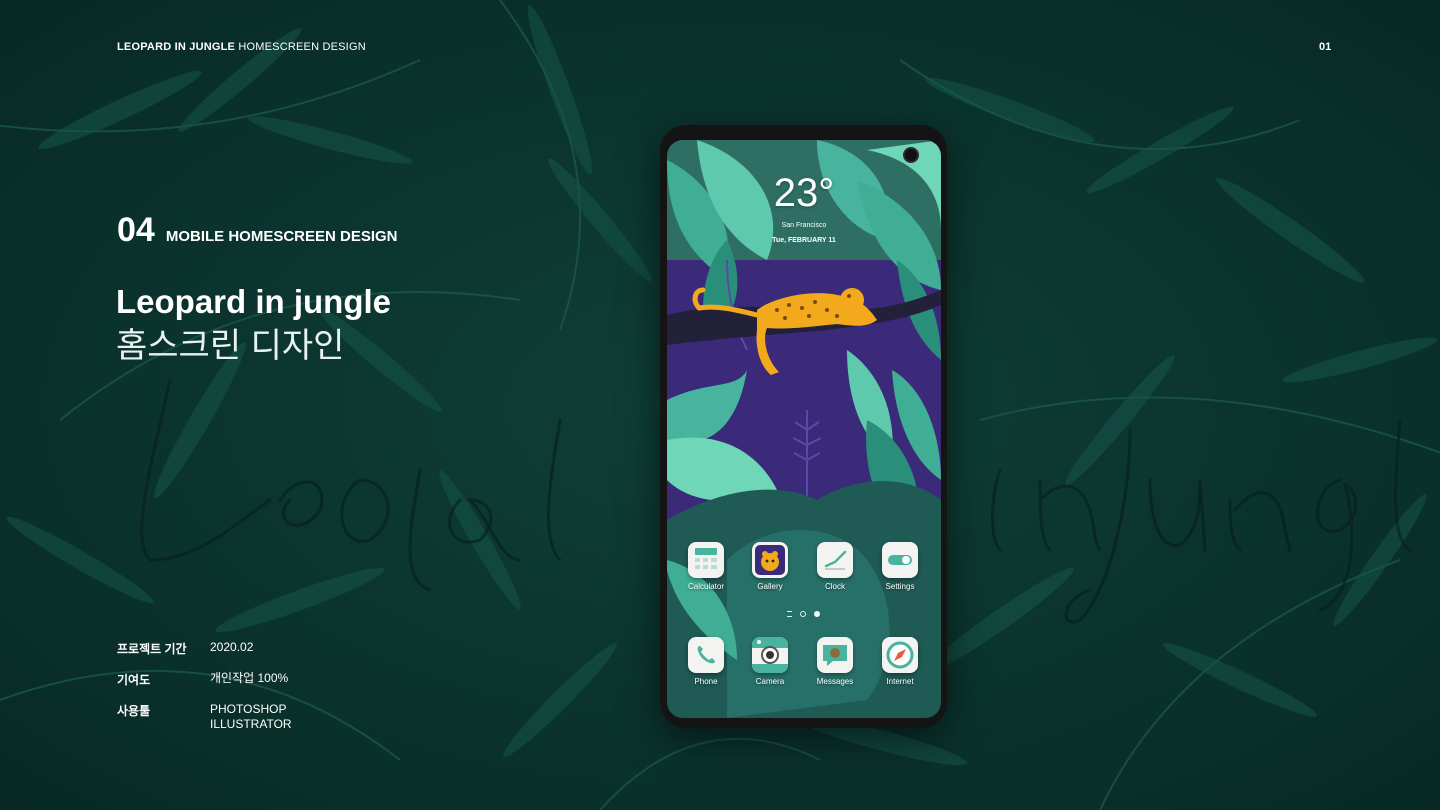  I want to click on info-value: PHOTOSHOP ILLUSTRATOR, so click(251, 717).